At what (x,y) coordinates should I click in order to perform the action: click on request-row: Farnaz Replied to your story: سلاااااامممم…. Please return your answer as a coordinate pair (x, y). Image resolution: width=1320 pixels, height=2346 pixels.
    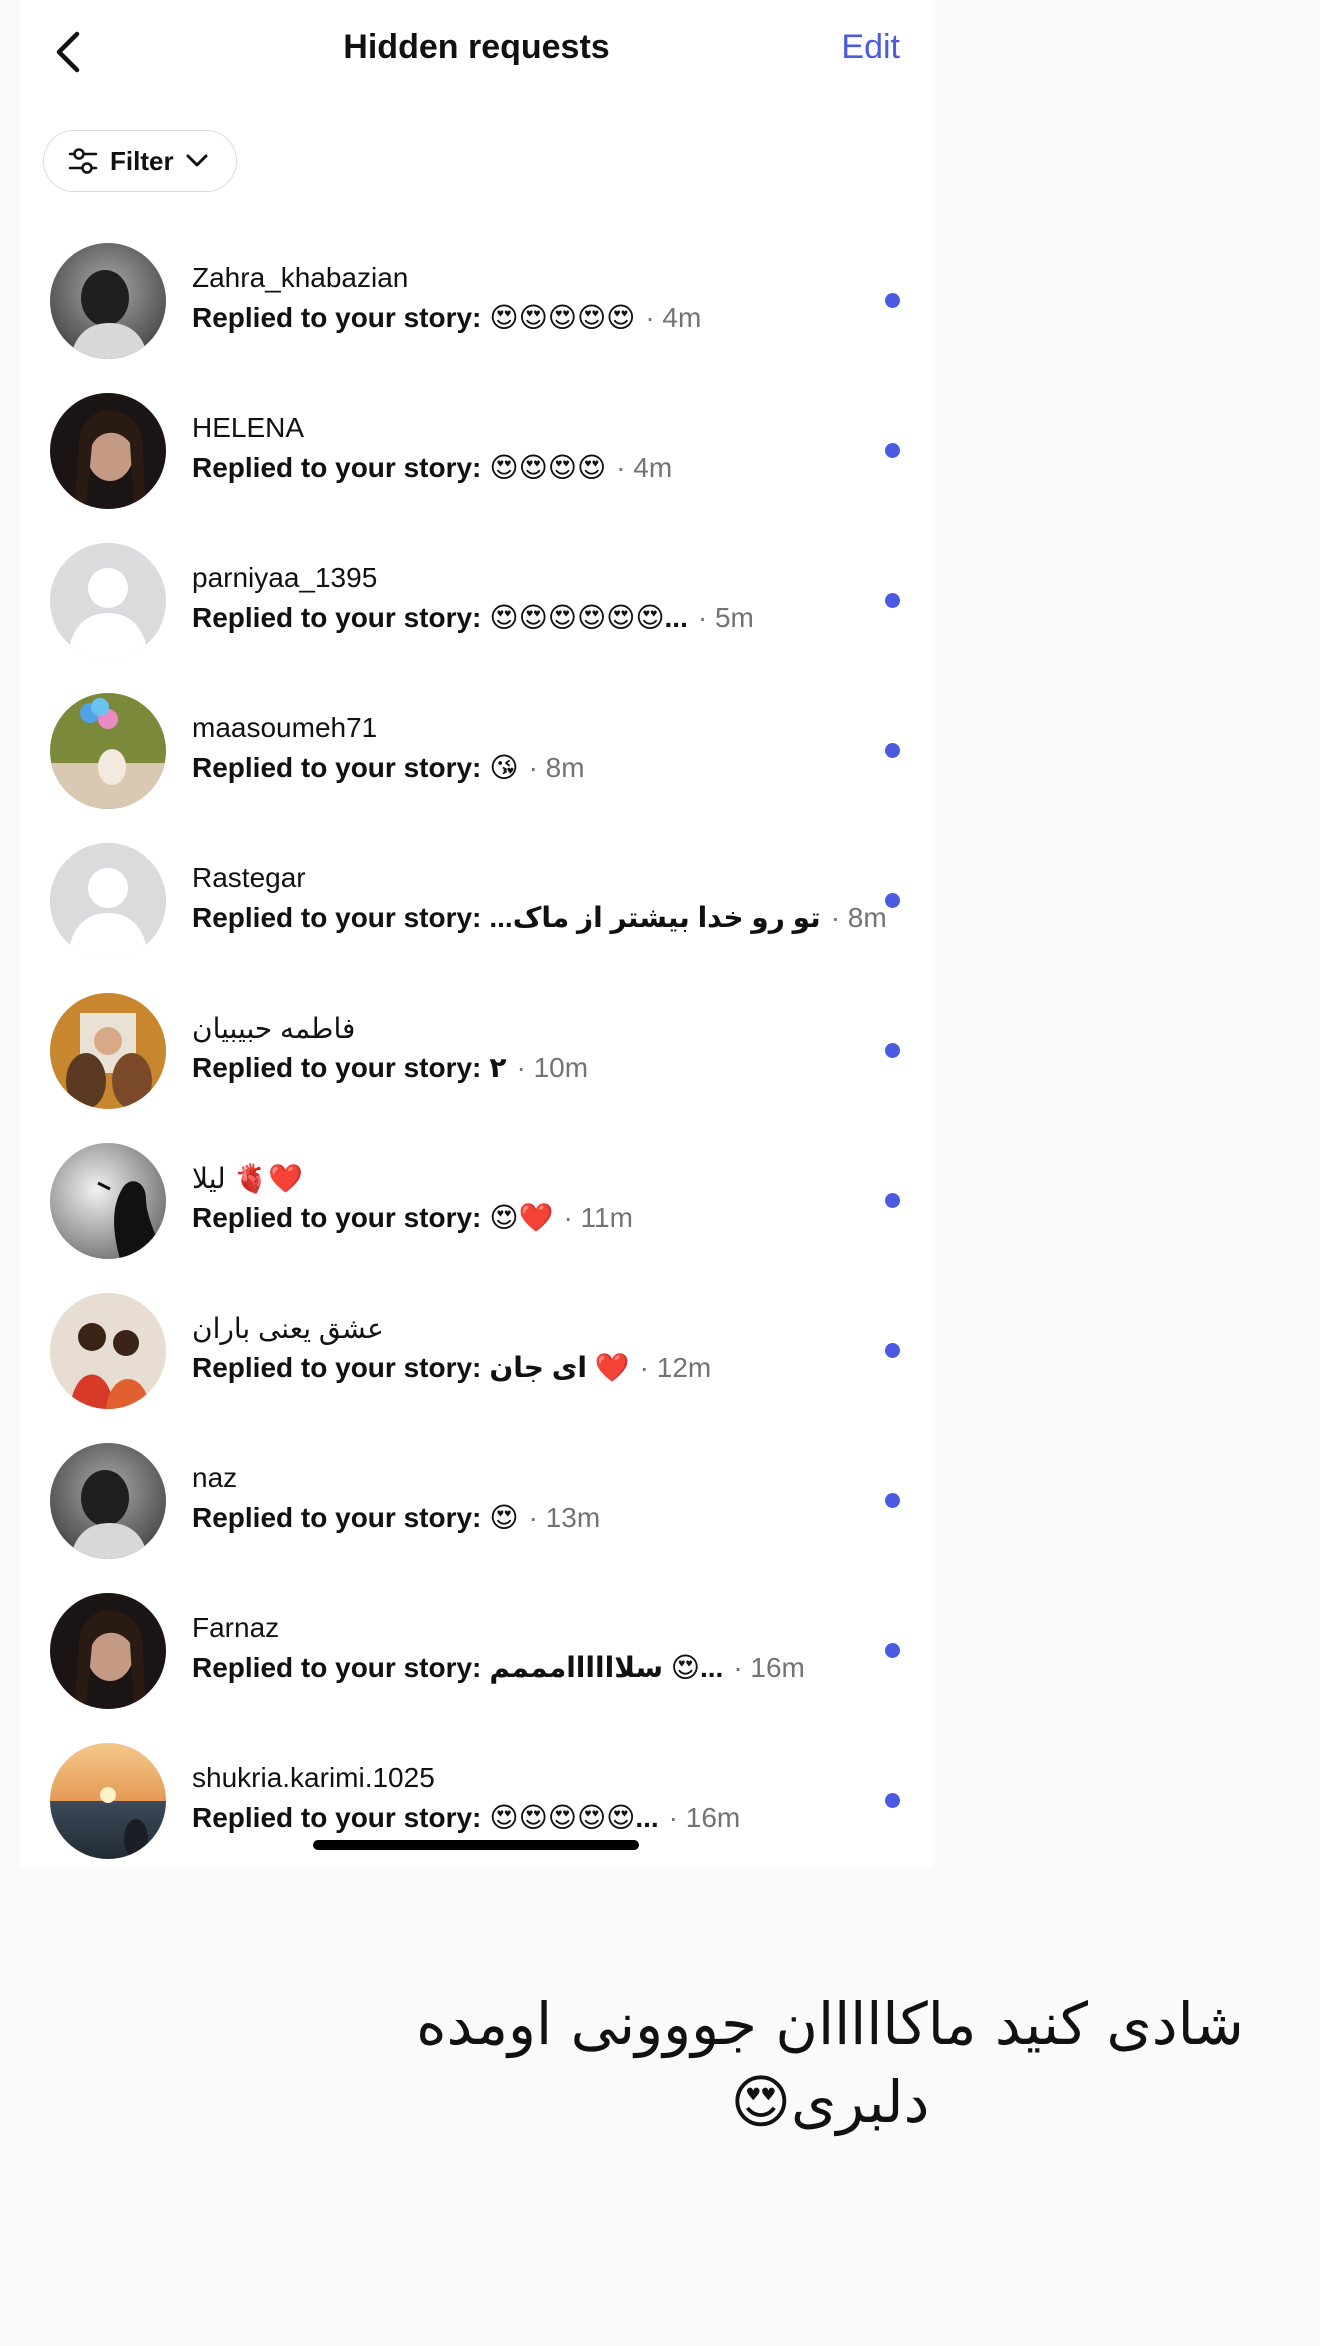
    Looking at the image, I should click on (476, 1653).